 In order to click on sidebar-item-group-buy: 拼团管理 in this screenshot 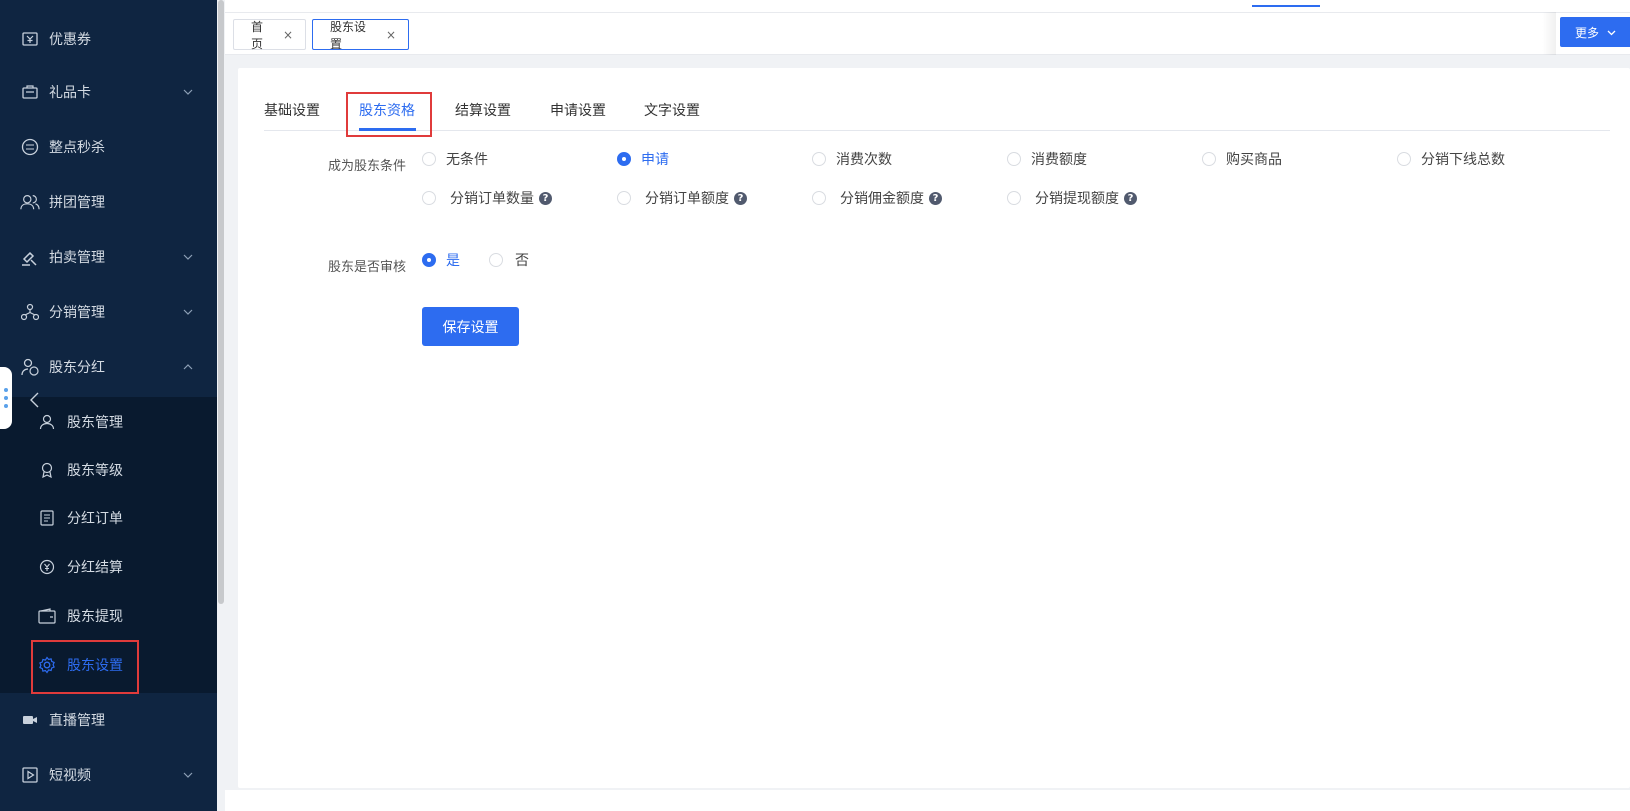, I will do `click(108, 202)`.